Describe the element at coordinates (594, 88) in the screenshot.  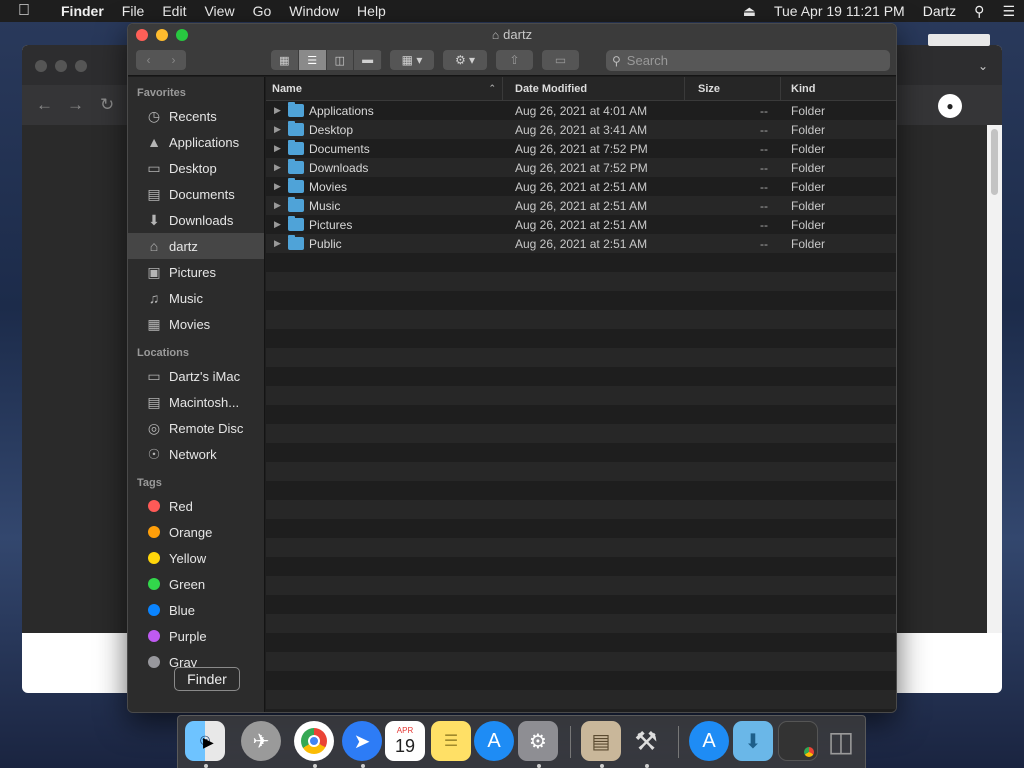
I see `column-date-header: Date Modified` at that location.